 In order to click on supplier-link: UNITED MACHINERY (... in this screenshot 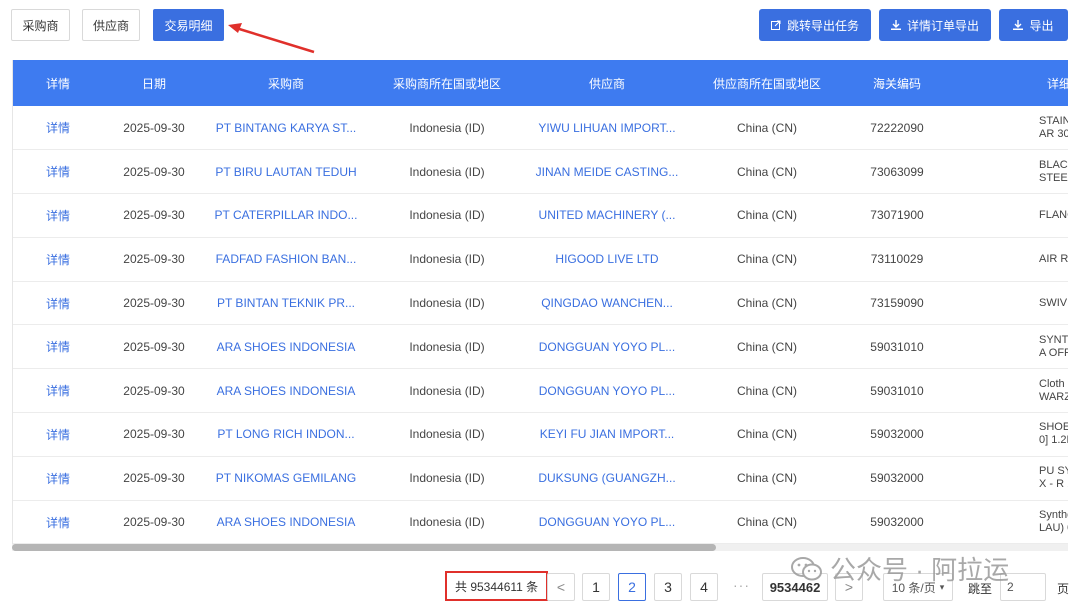, I will do `click(607, 216)`.